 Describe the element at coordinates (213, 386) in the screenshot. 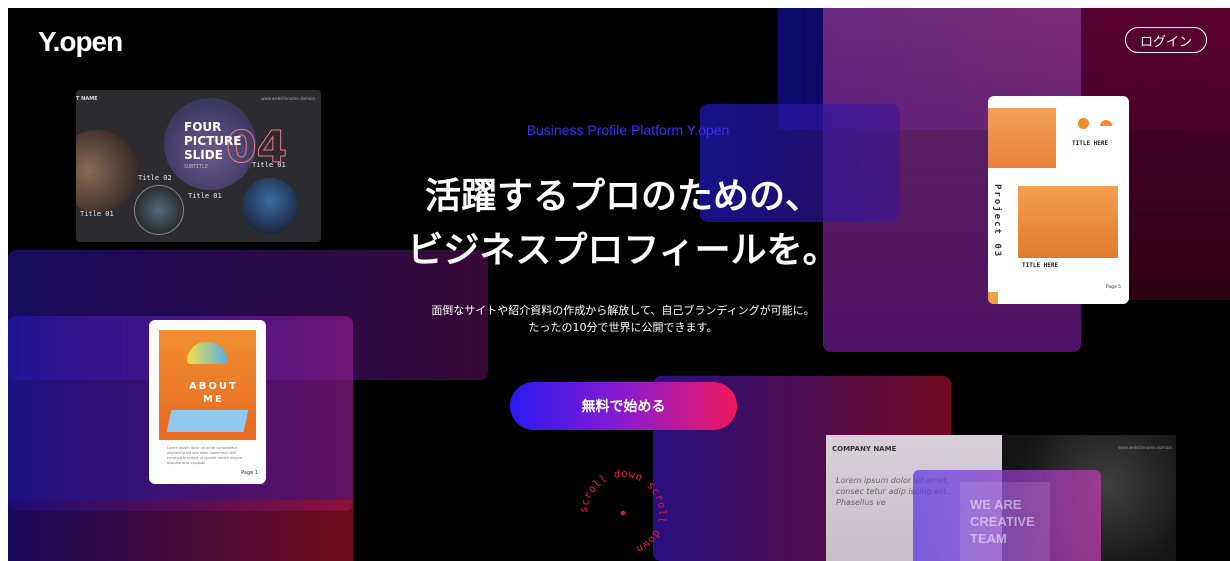

I see `about-heading-line1: ABOUT` at that location.